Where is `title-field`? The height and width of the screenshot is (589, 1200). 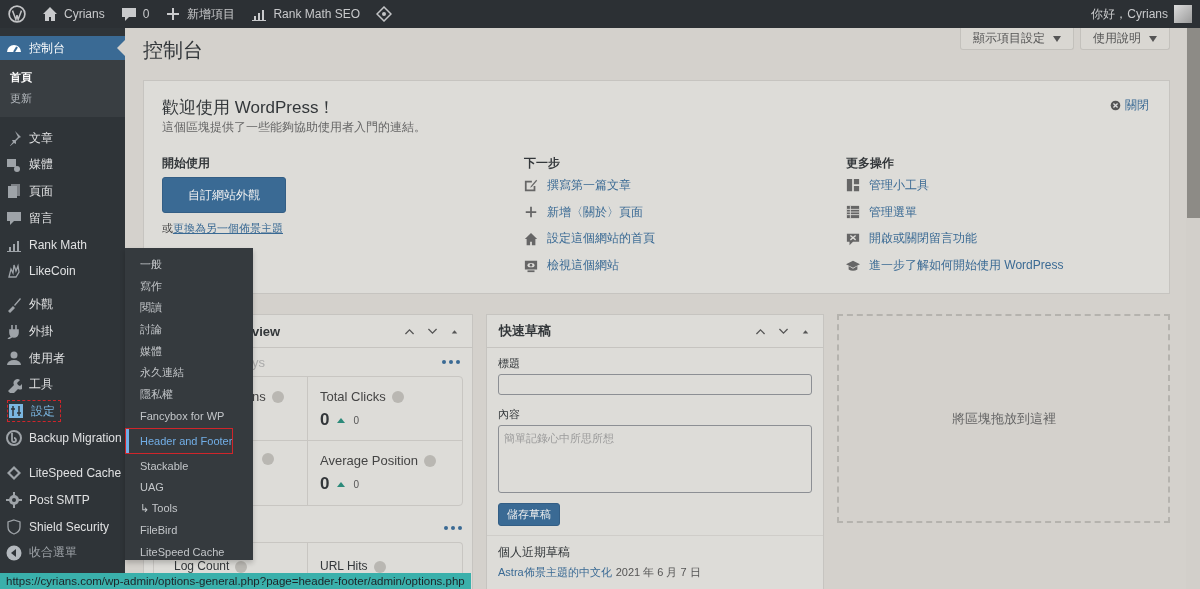 title-field is located at coordinates (655, 384).